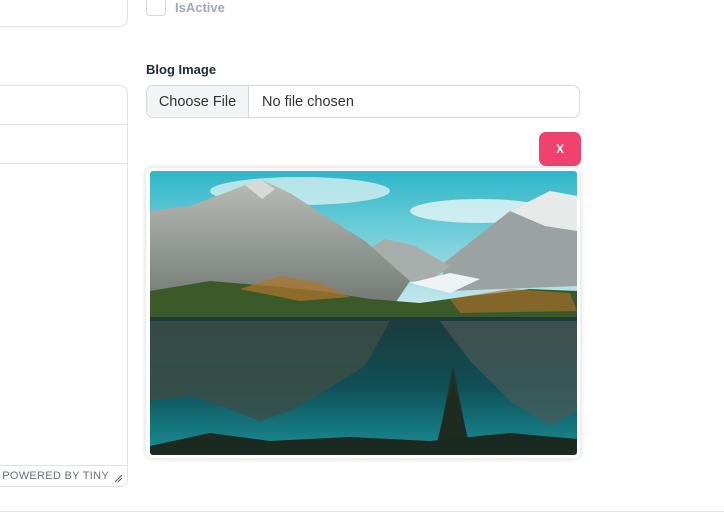  Describe the element at coordinates (308, 101) in the screenshot. I see `file-status-text: No file chosen` at that location.